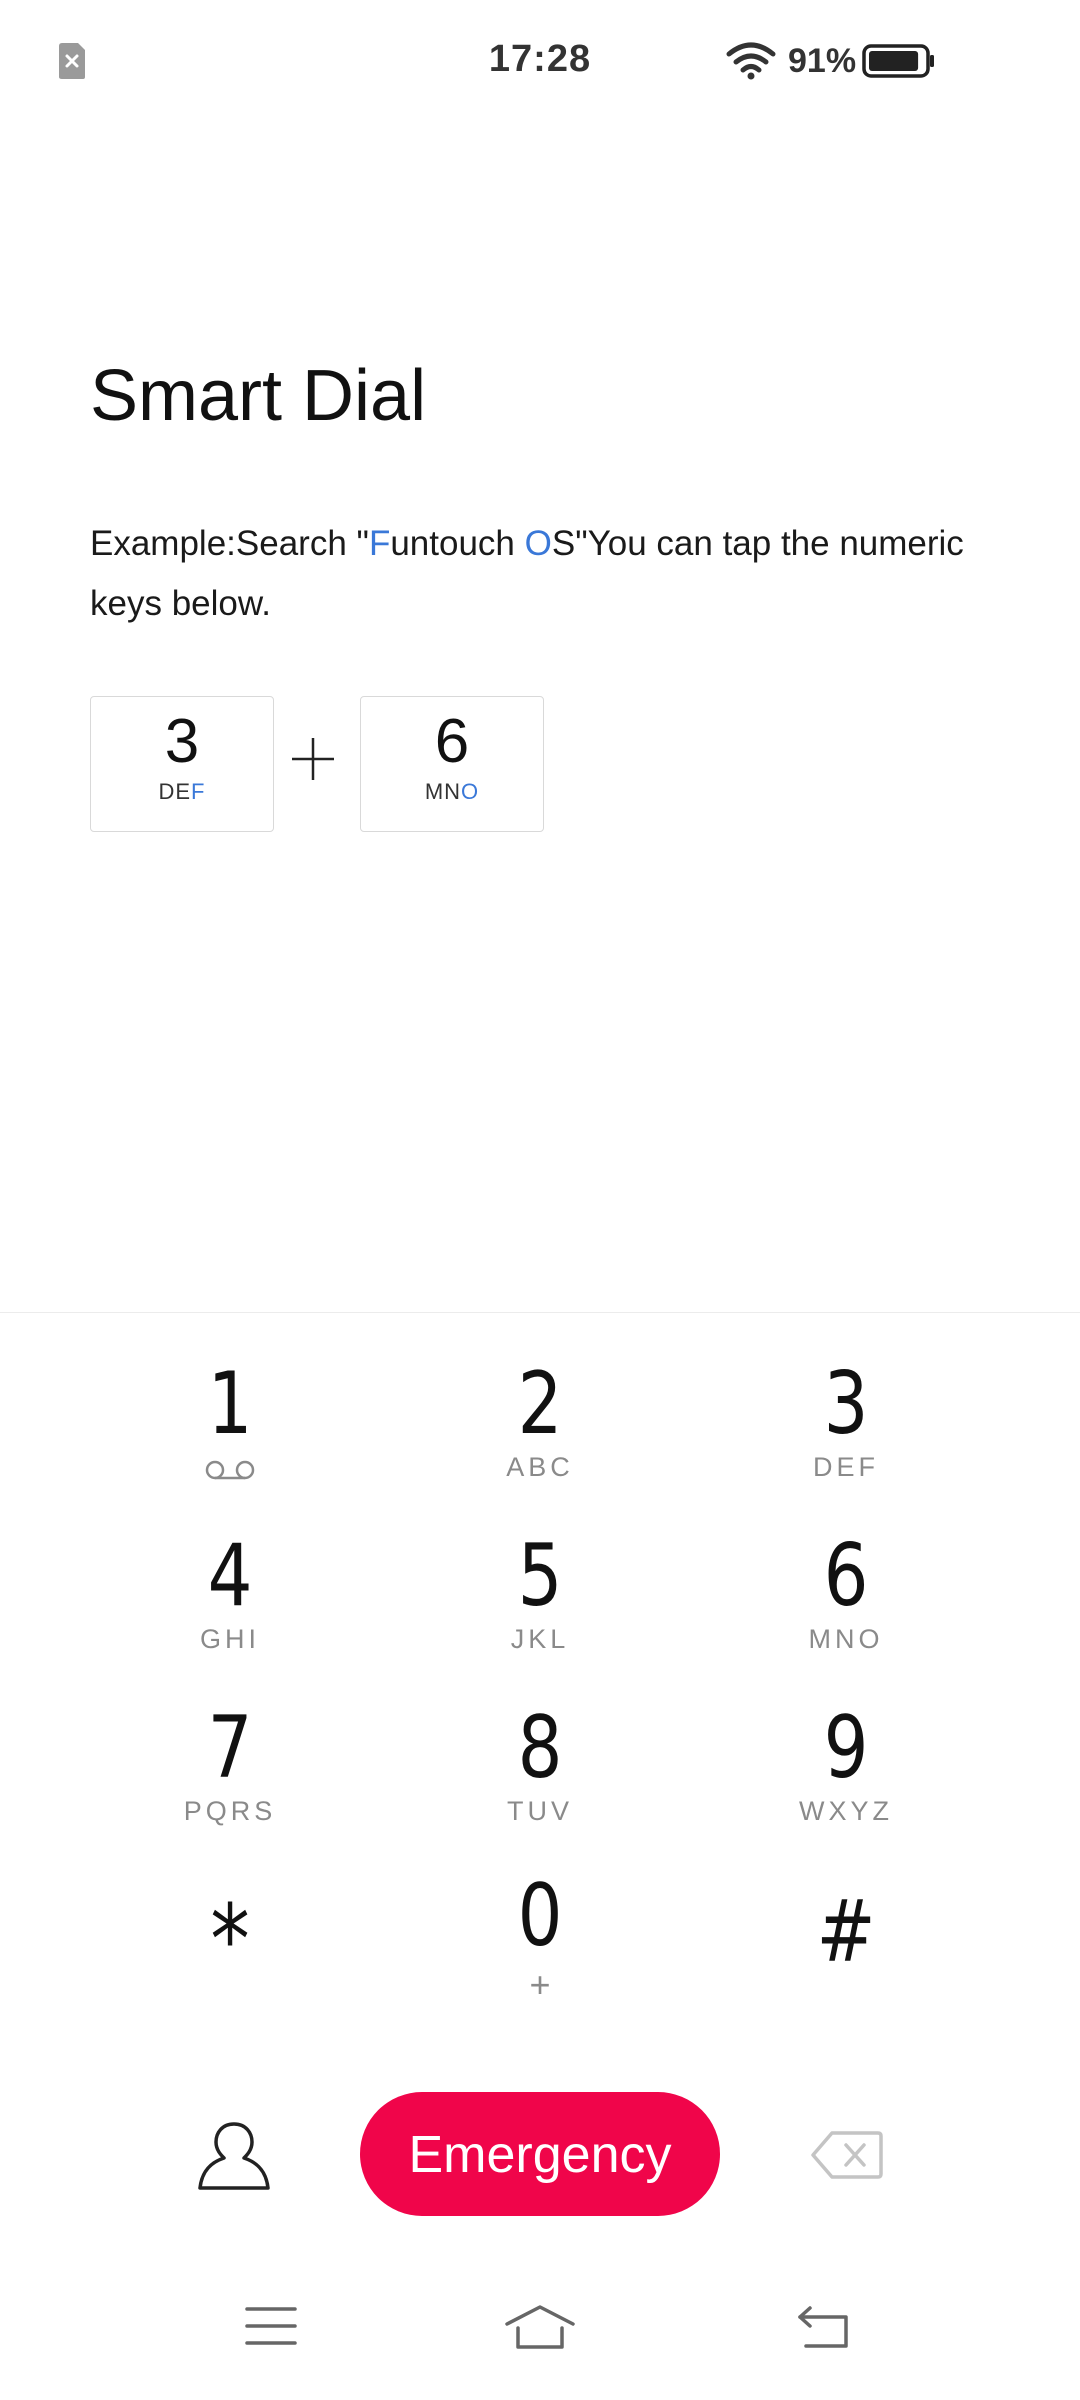  I want to click on demo-key-number: 3, so click(182, 741).